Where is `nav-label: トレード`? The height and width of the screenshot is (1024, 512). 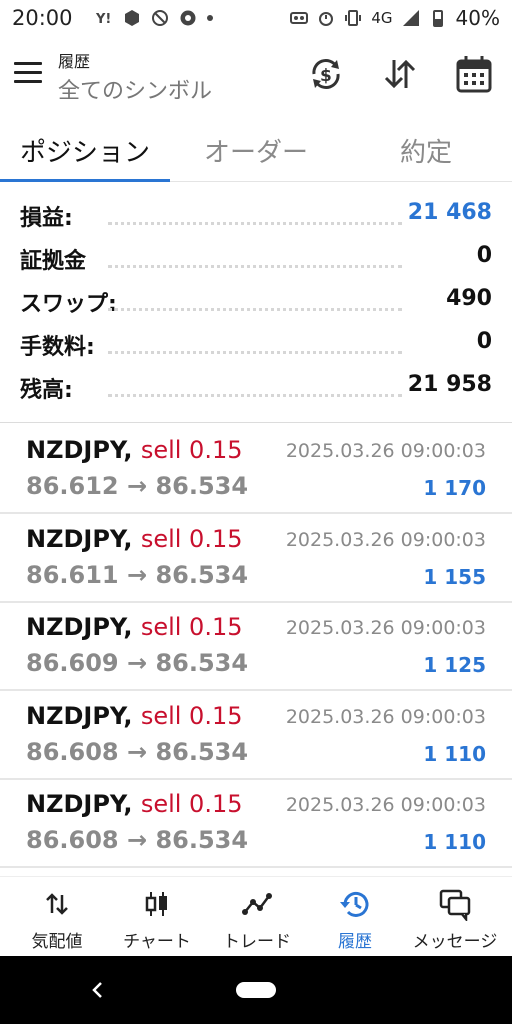 nav-label: トレード is located at coordinates (257, 942).